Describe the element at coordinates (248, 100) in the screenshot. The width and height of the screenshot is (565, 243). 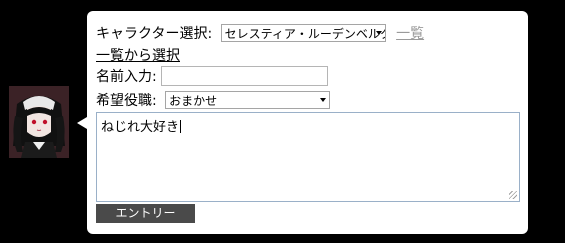
I see `role-select: おまかせ` at that location.